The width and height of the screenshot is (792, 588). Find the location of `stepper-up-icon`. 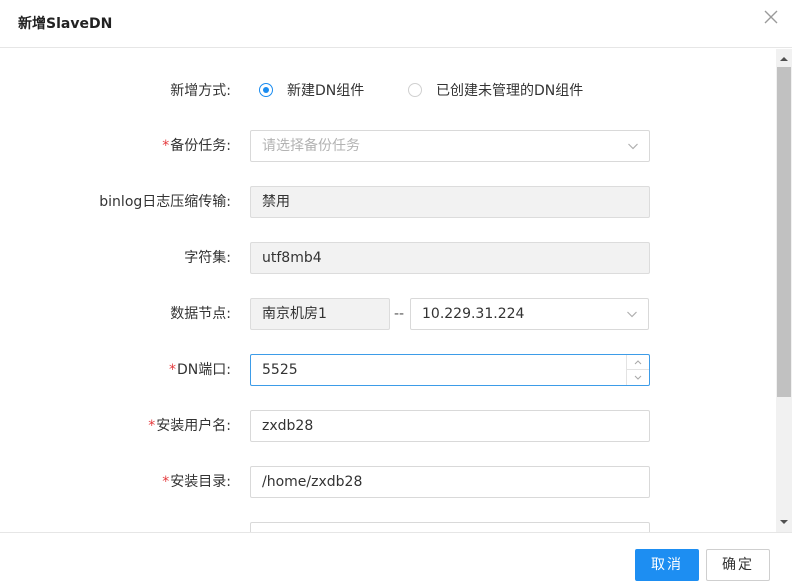

stepper-up-icon is located at coordinates (638, 362).